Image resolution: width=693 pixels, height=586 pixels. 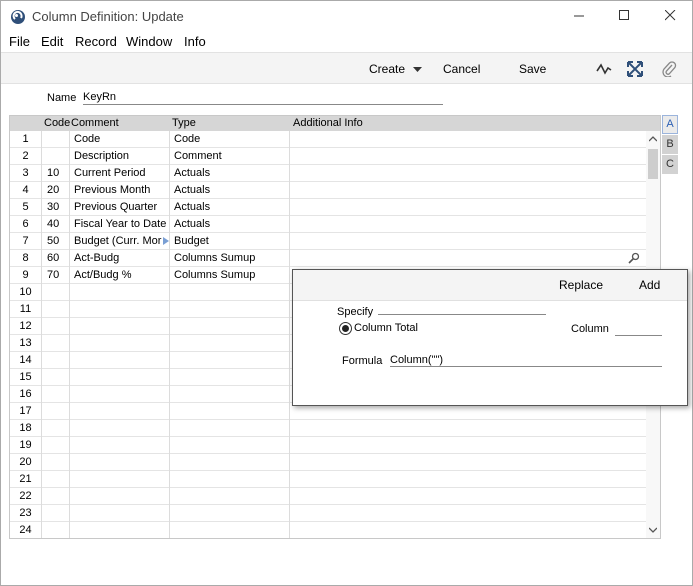 I want to click on column-total-radio, so click(x=345, y=328).